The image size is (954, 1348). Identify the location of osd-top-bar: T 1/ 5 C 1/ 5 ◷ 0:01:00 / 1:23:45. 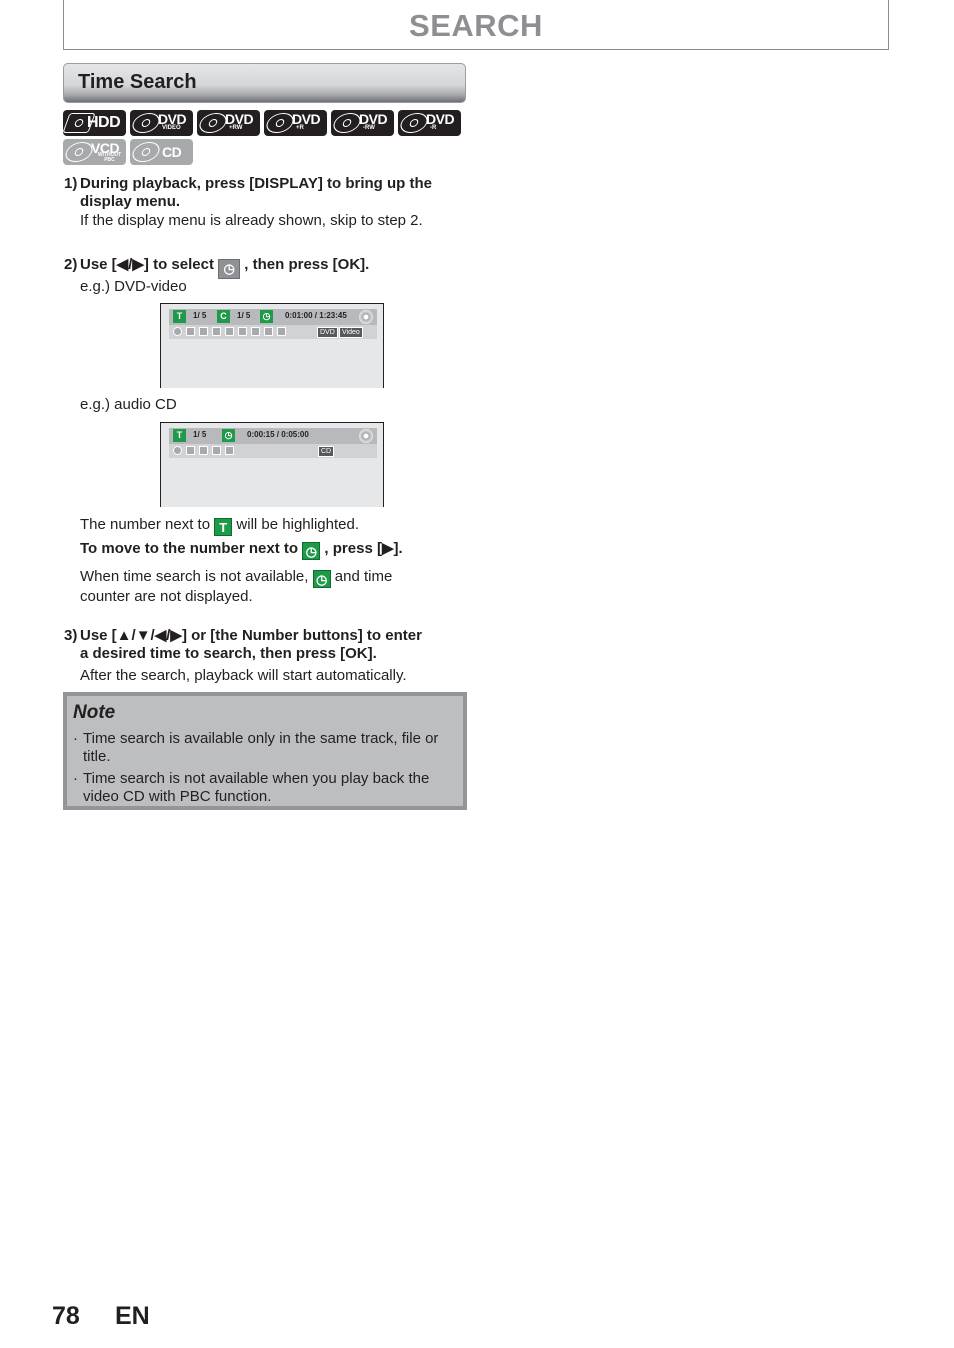
(273, 317).